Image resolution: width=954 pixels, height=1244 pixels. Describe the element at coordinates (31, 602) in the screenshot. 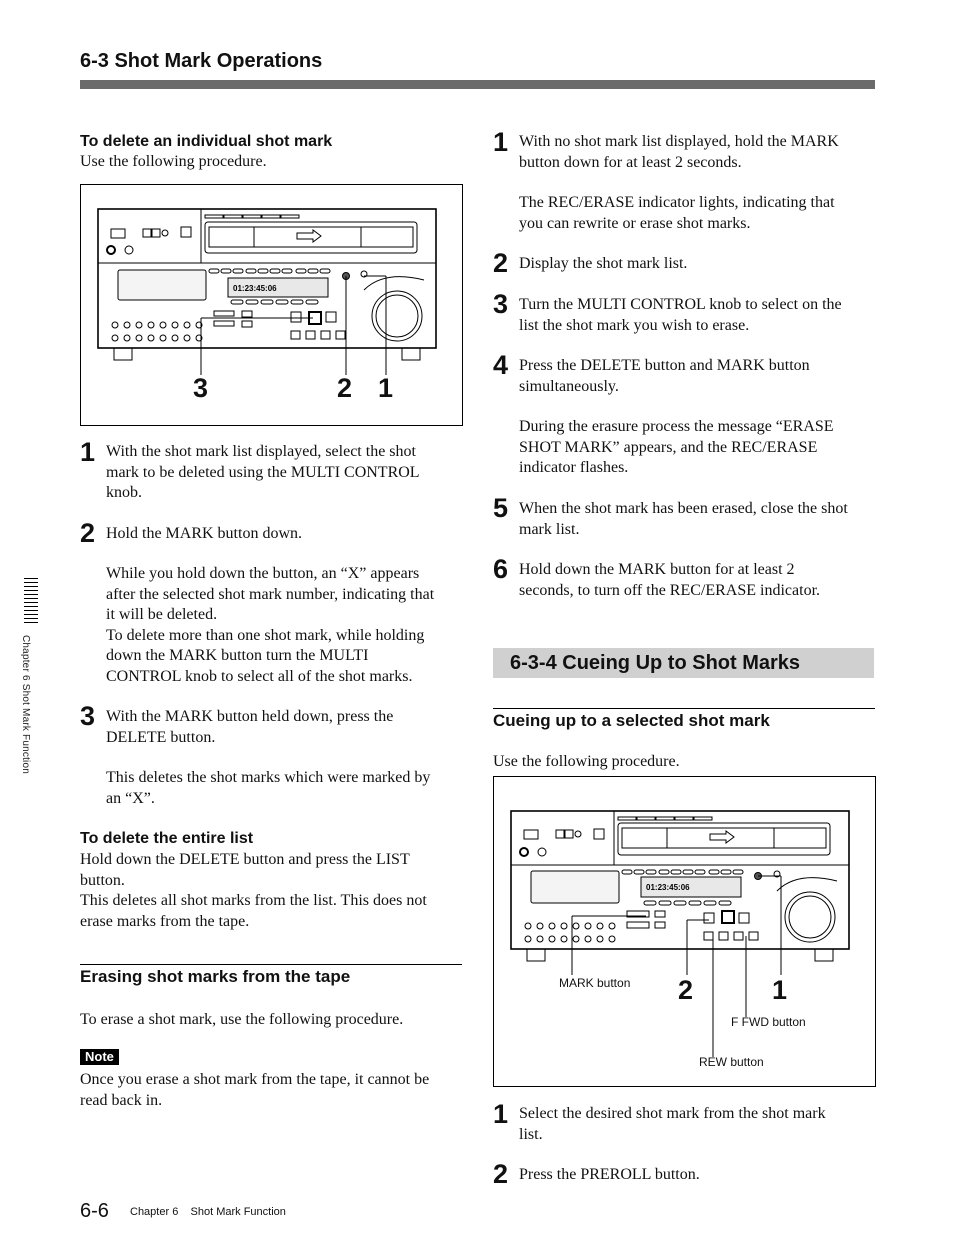

I see `thumb-index` at that location.